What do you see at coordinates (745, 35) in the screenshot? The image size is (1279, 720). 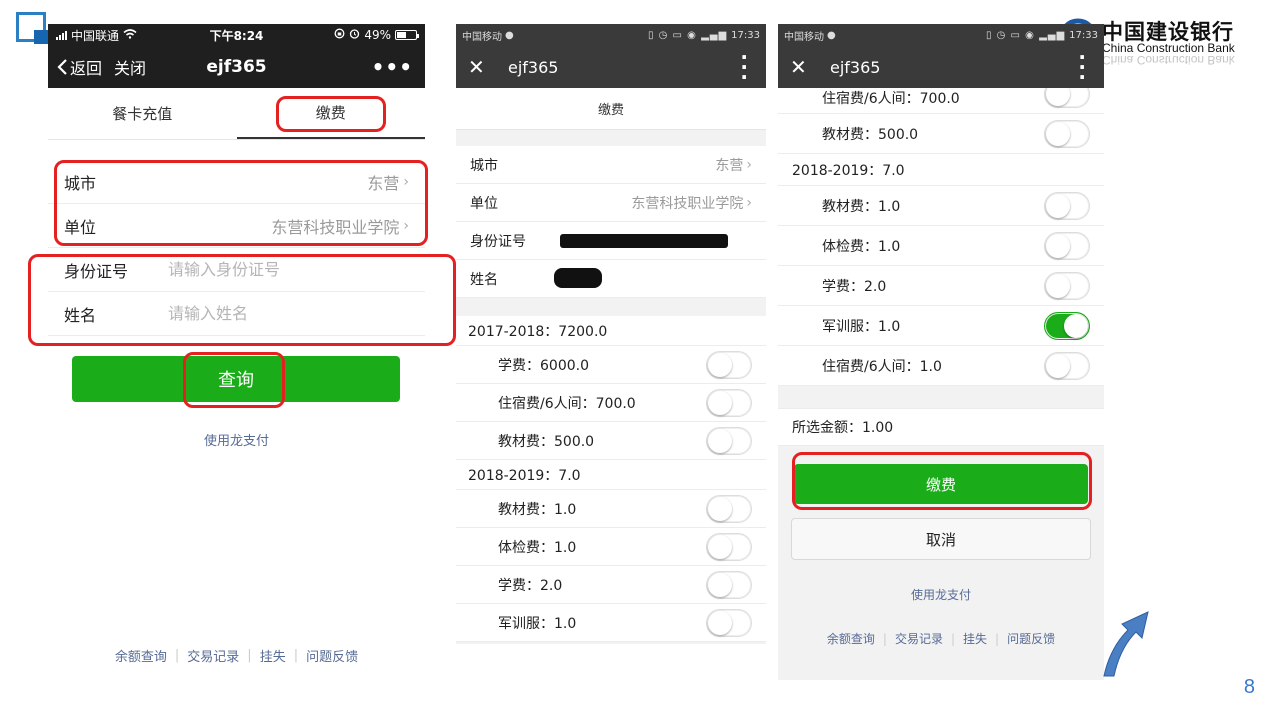 I see `status-time: 17:33` at bounding box center [745, 35].